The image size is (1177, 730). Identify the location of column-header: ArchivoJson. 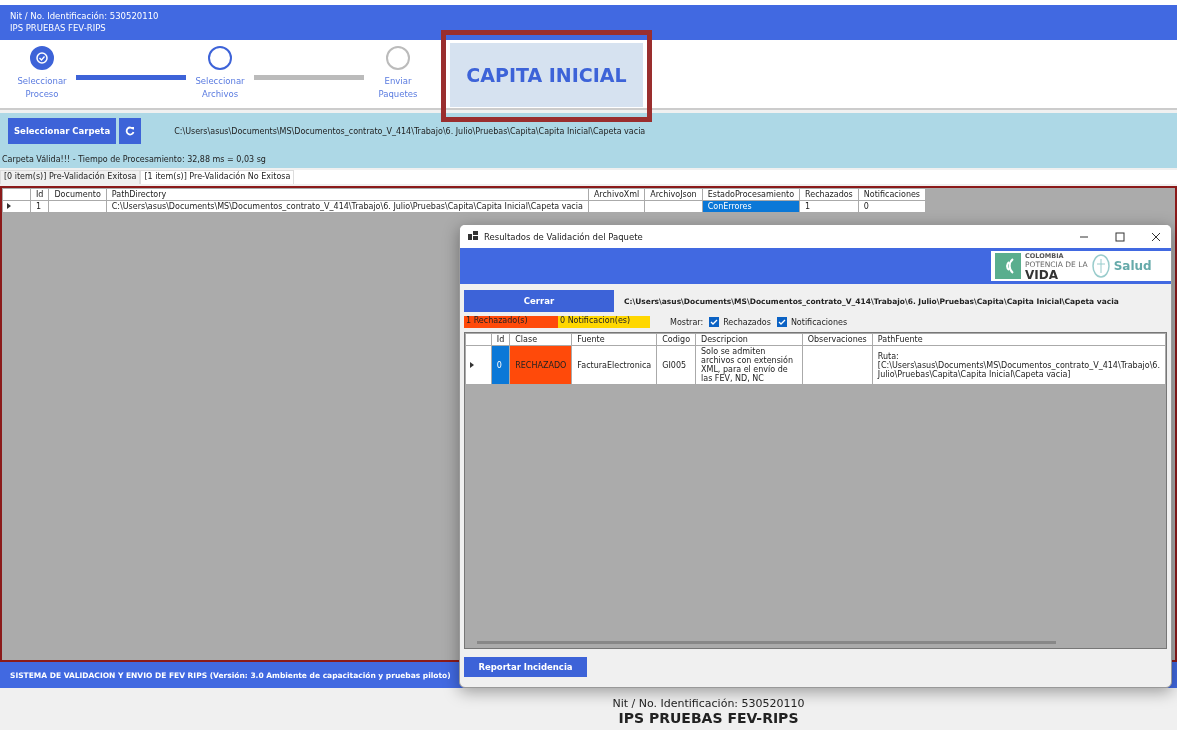
(673, 194).